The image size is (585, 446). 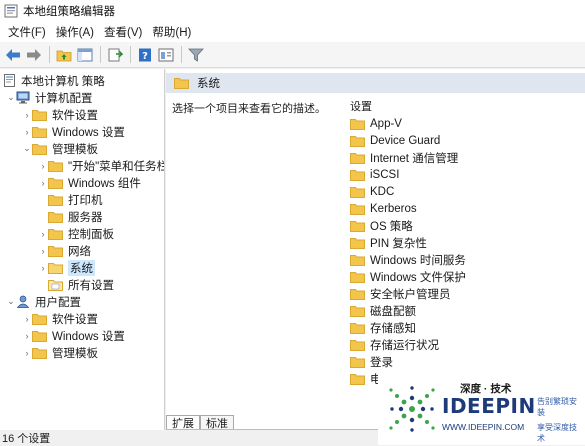 What do you see at coordinates (34, 55) in the screenshot?
I see `forward-arrow-icon` at bounding box center [34, 55].